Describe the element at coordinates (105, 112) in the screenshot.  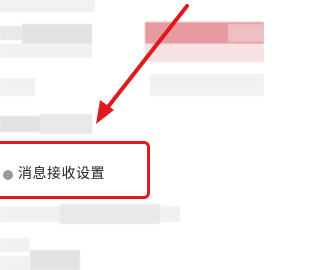
I see `annotation-arrow-head` at that location.